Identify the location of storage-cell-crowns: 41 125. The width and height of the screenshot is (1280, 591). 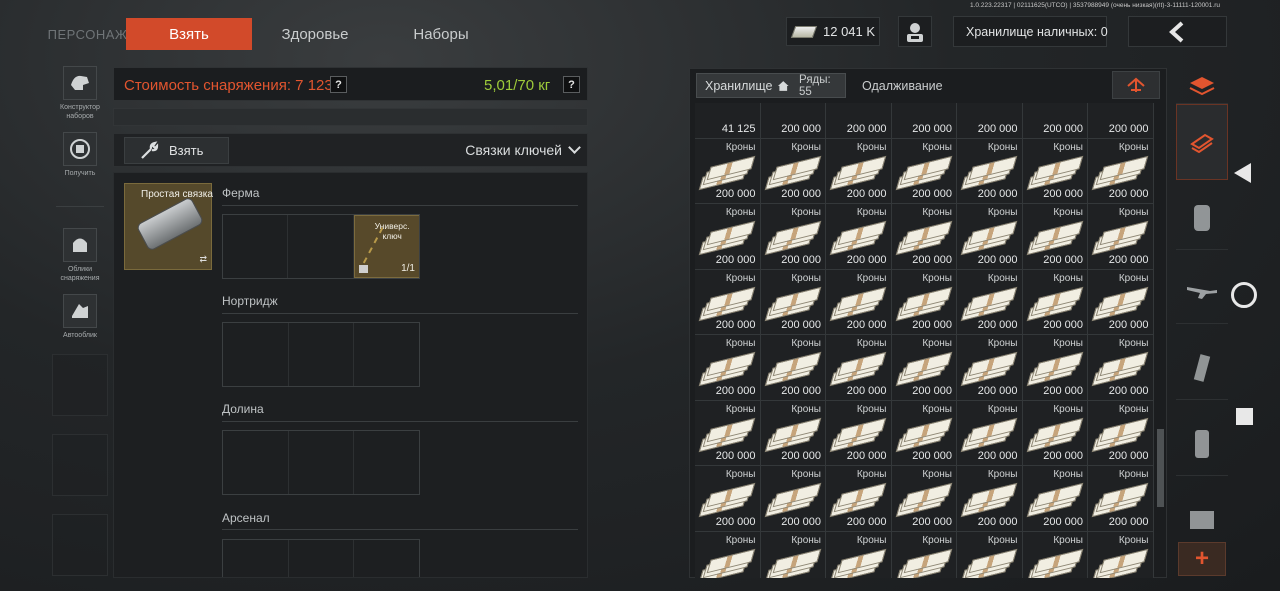
(728, 121).